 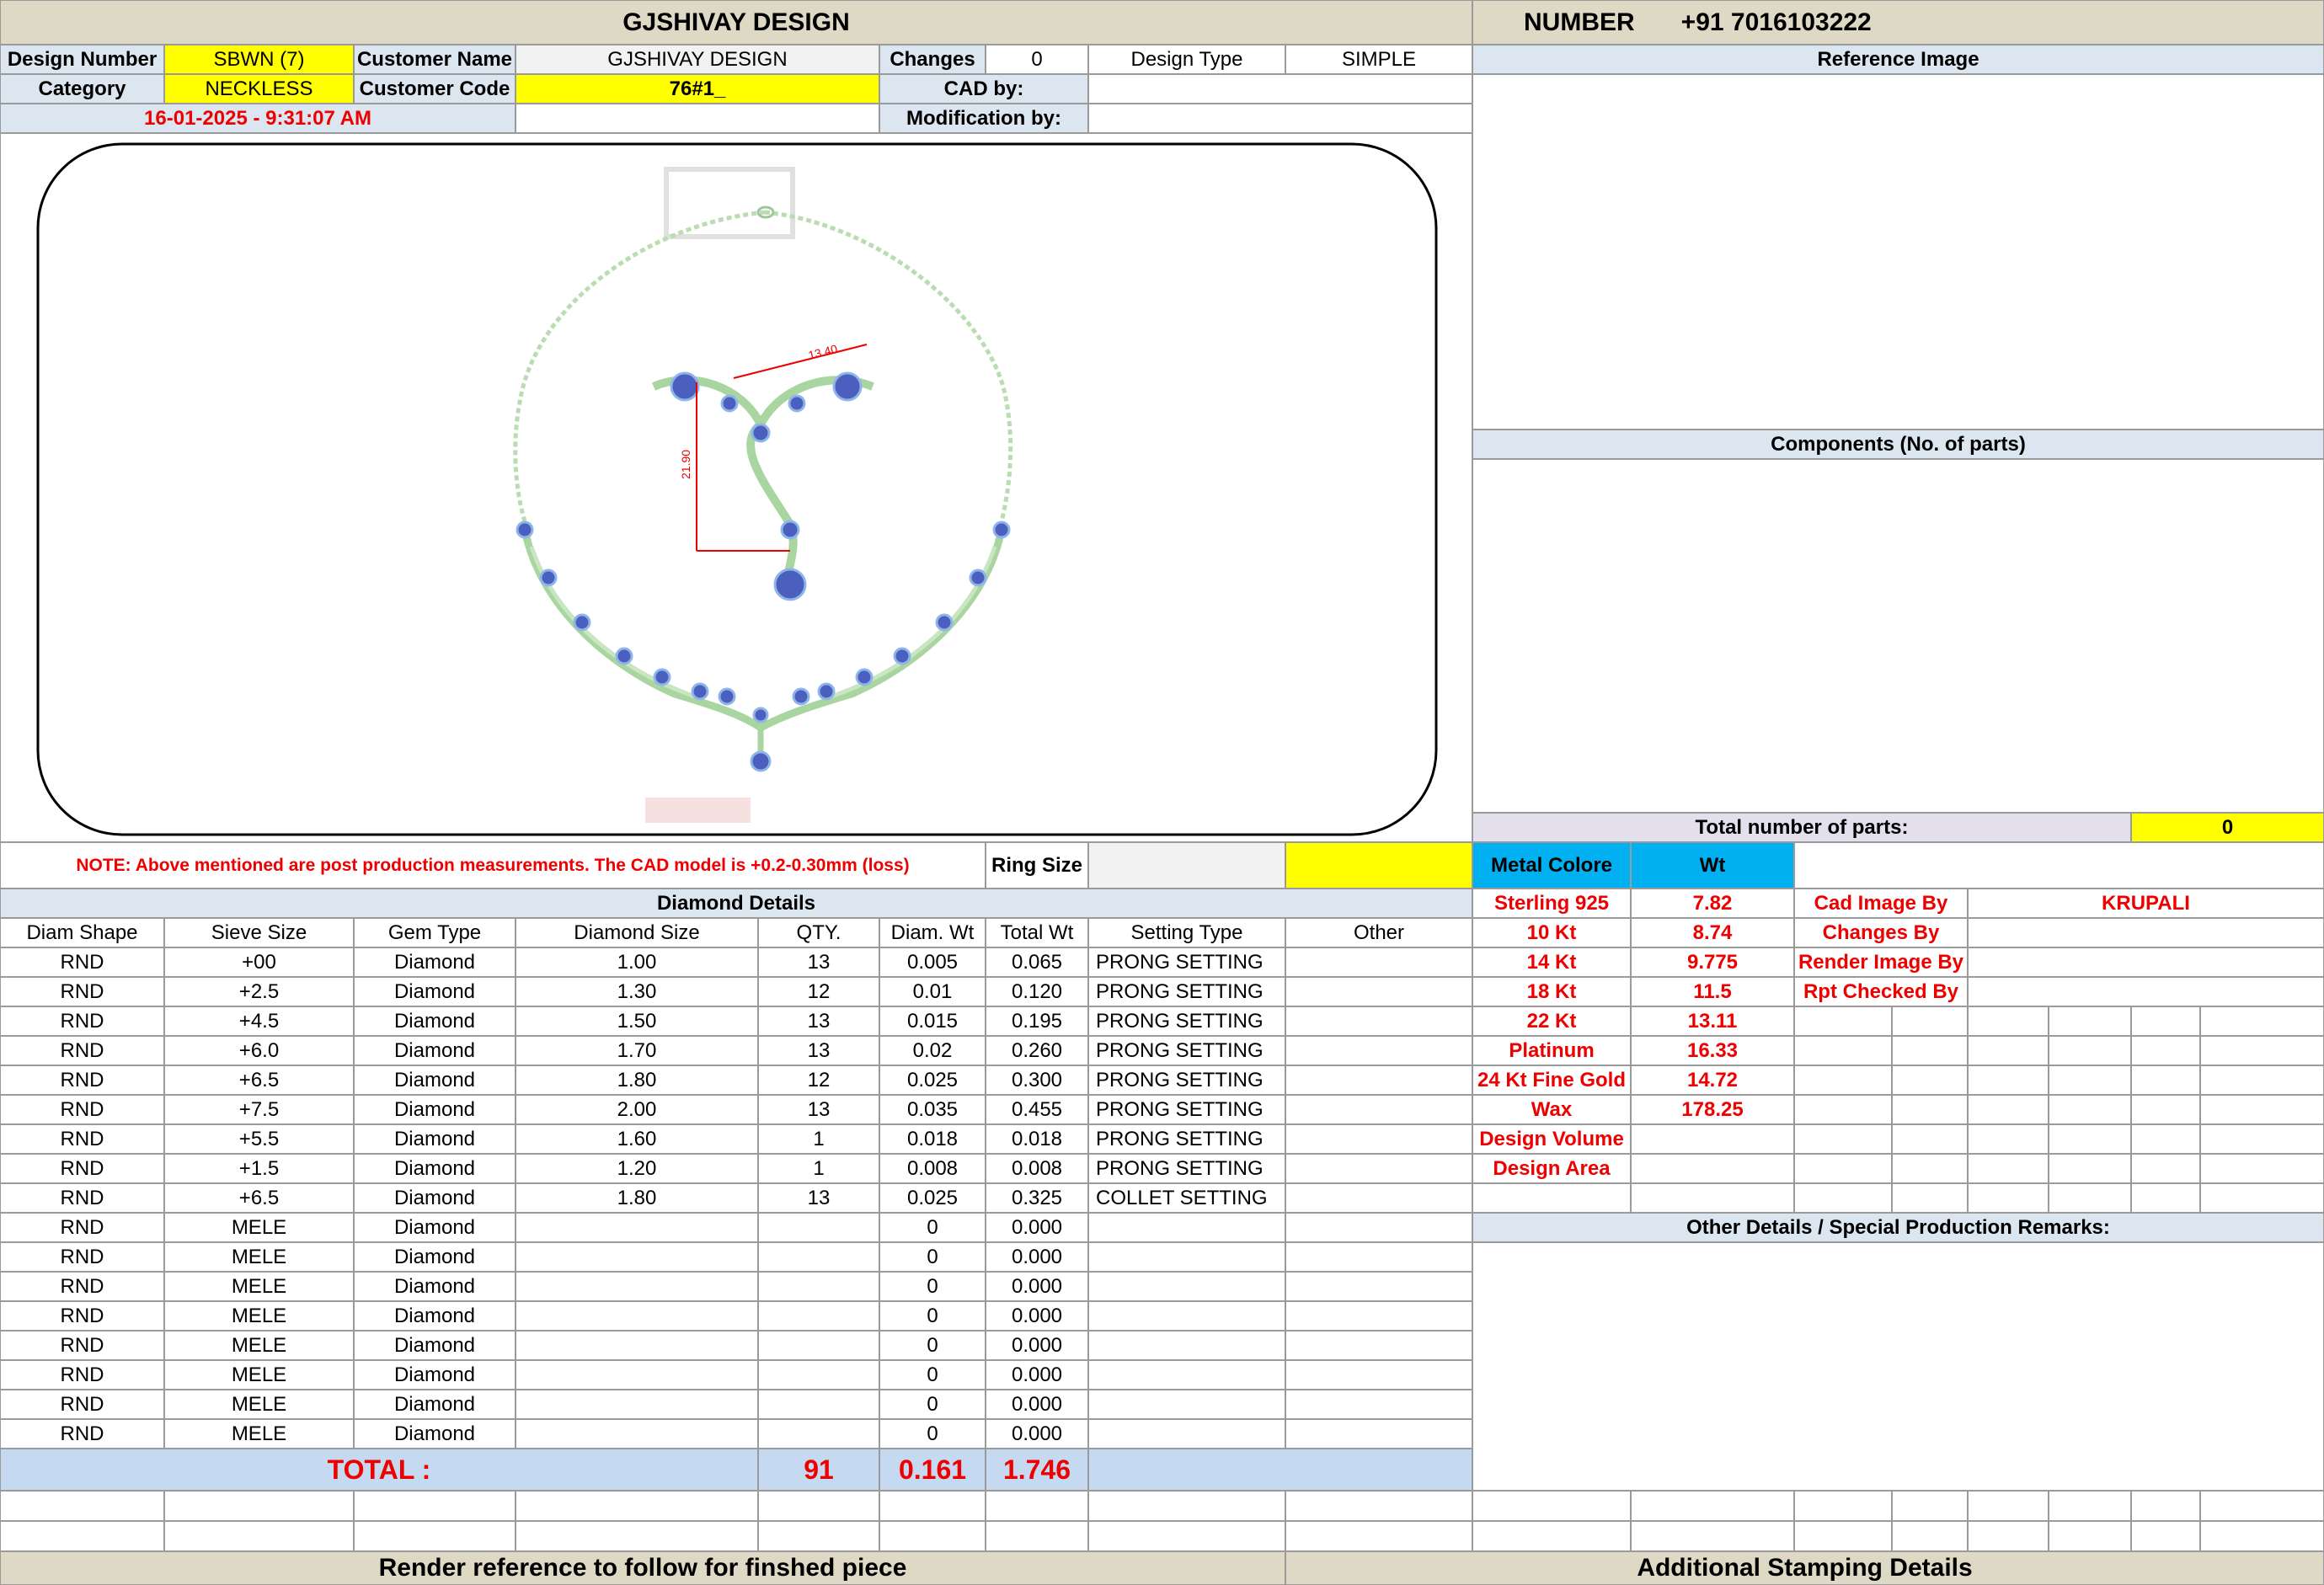 I want to click on number-value: +91 7016103222, so click(x=1776, y=22).